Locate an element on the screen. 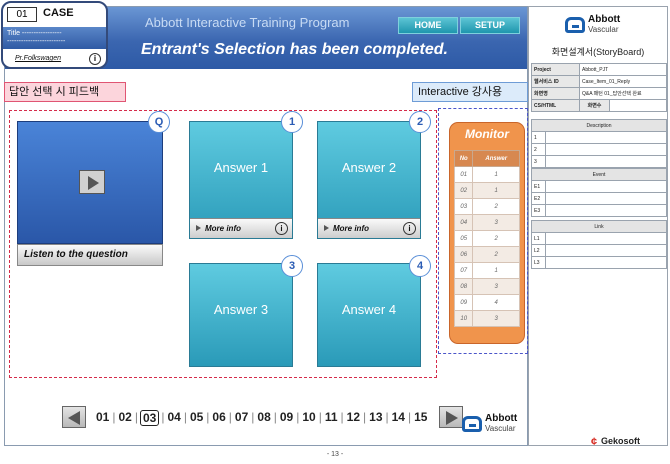 This screenshot has width=670, height=464. page-link: 10 is located at coordinates (308, 418).